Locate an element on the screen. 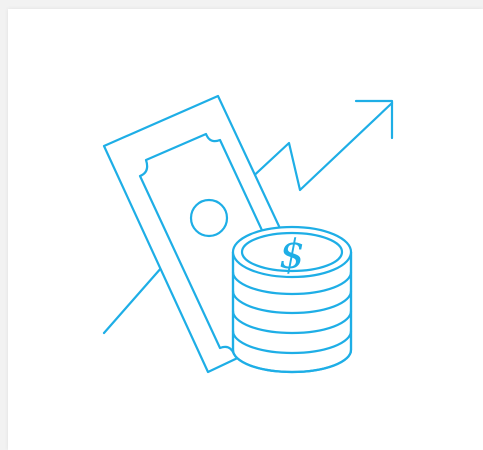  dollar-sign-icon: $ is located at coordinates (291, 255).